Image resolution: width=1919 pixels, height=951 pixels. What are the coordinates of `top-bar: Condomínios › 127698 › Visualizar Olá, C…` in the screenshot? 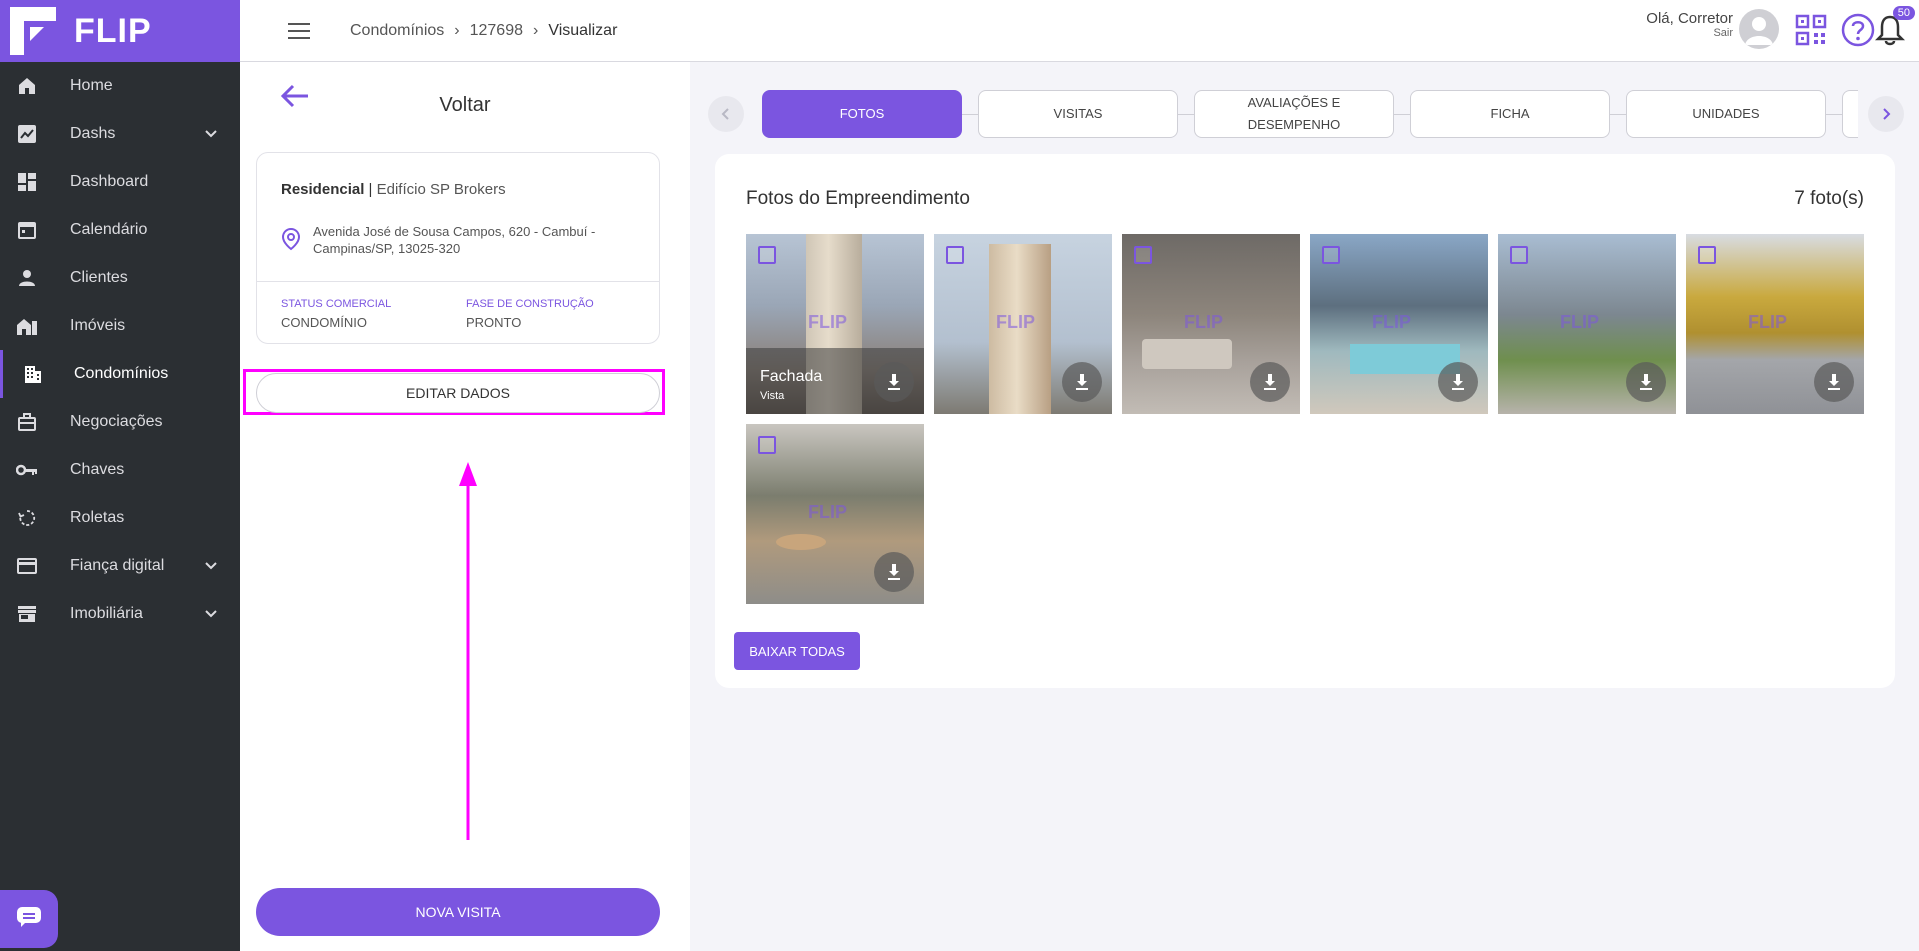 It's located at (1079, 31).